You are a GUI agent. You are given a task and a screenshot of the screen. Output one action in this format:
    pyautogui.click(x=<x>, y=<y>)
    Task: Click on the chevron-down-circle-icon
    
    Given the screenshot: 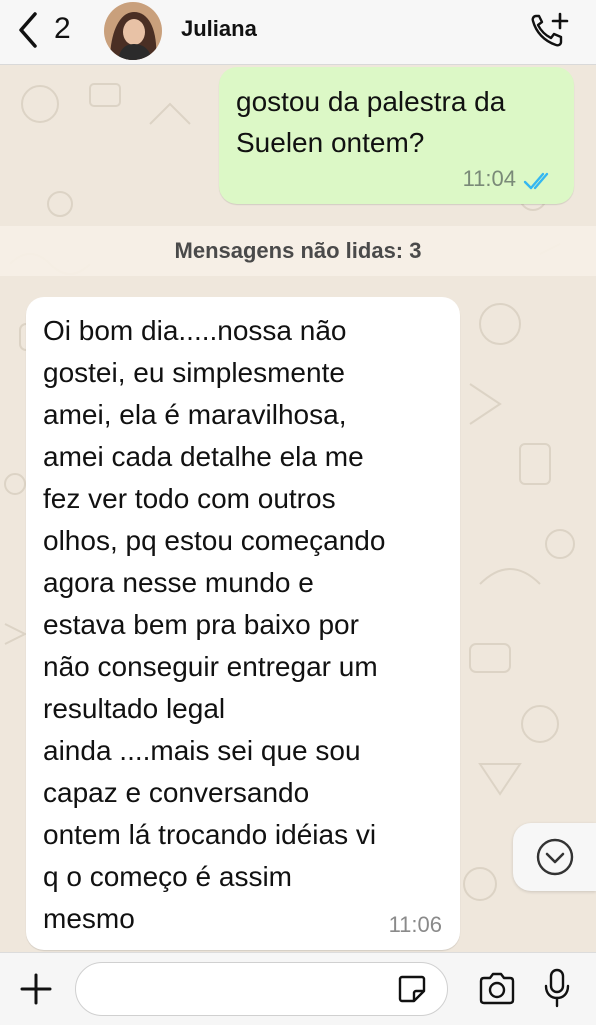 What is the action you would take?
    pyautogui.click(x=554, y=857)
    